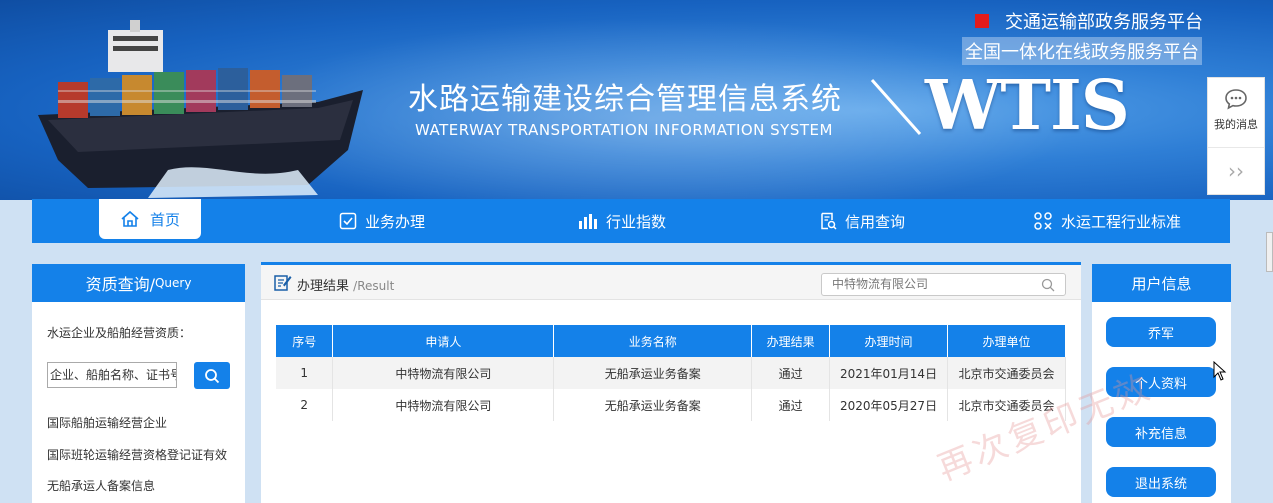  I want to click on link-intl-shipping-enterprise: 国际船舶运输经营企业, so click(139, 422).